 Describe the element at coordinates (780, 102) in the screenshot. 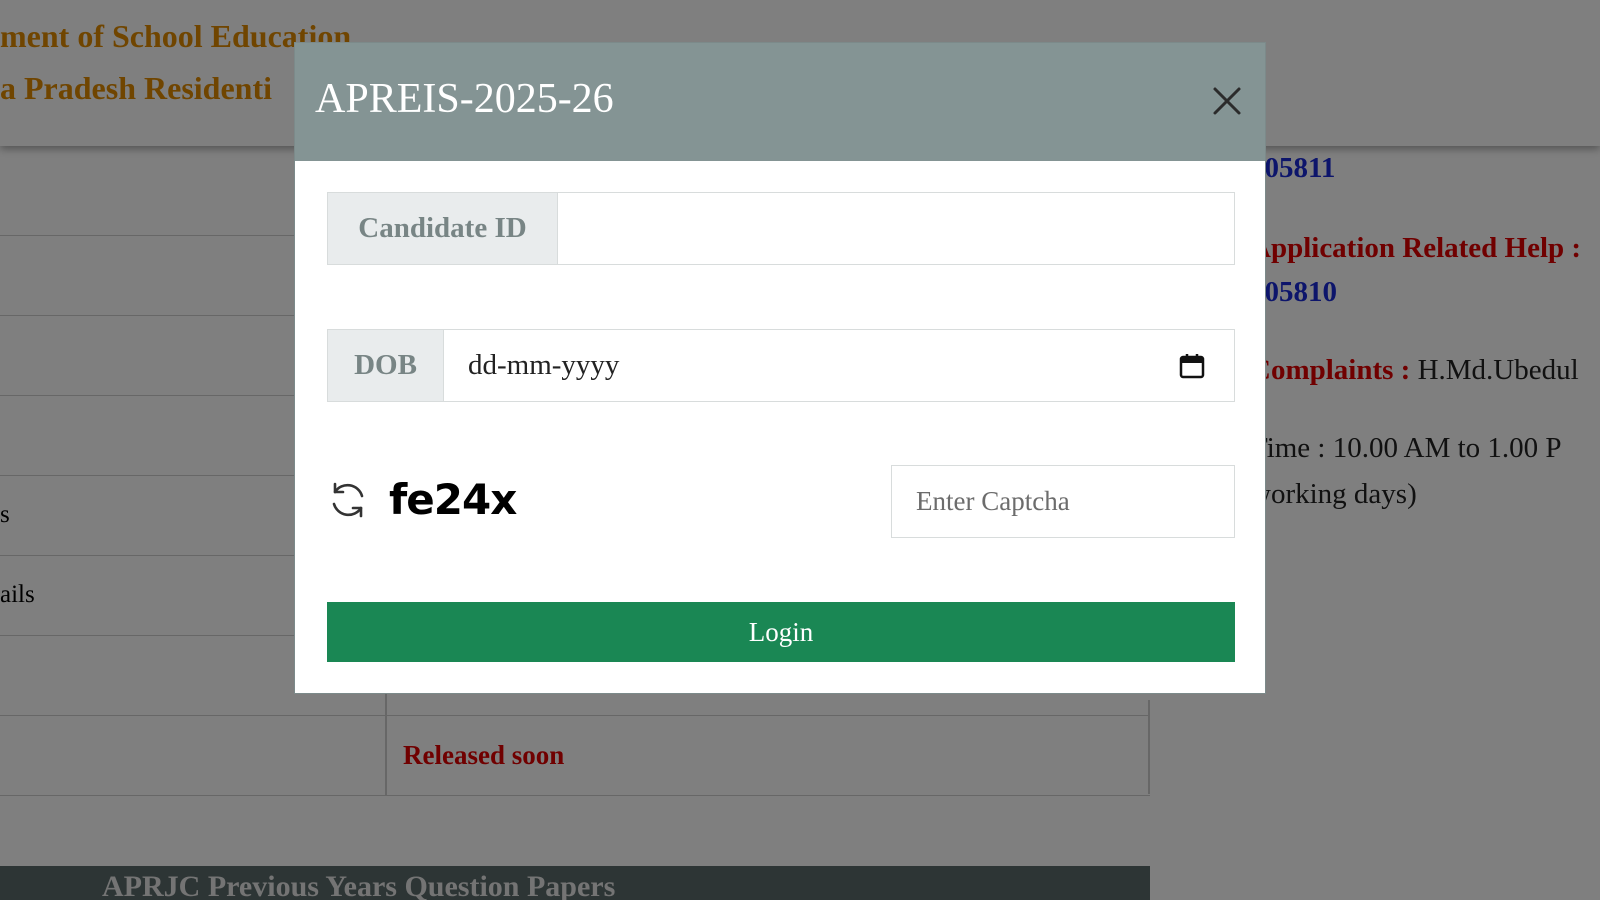

I see `modal-header: APREIS-2025-26` at that location.